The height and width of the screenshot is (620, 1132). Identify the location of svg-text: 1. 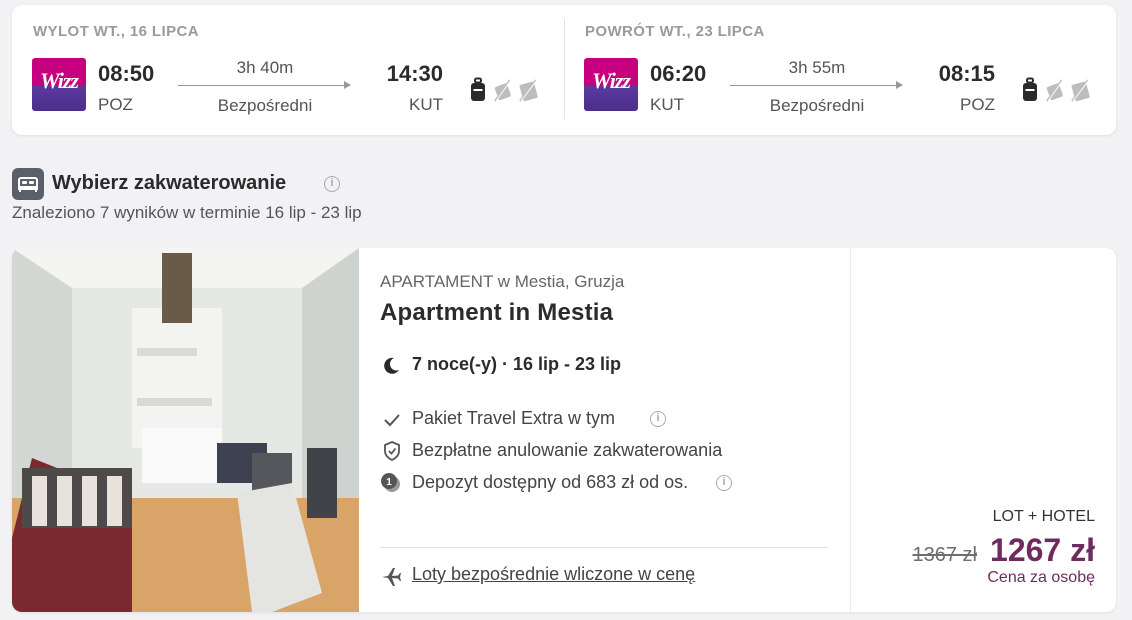
(389, 482).